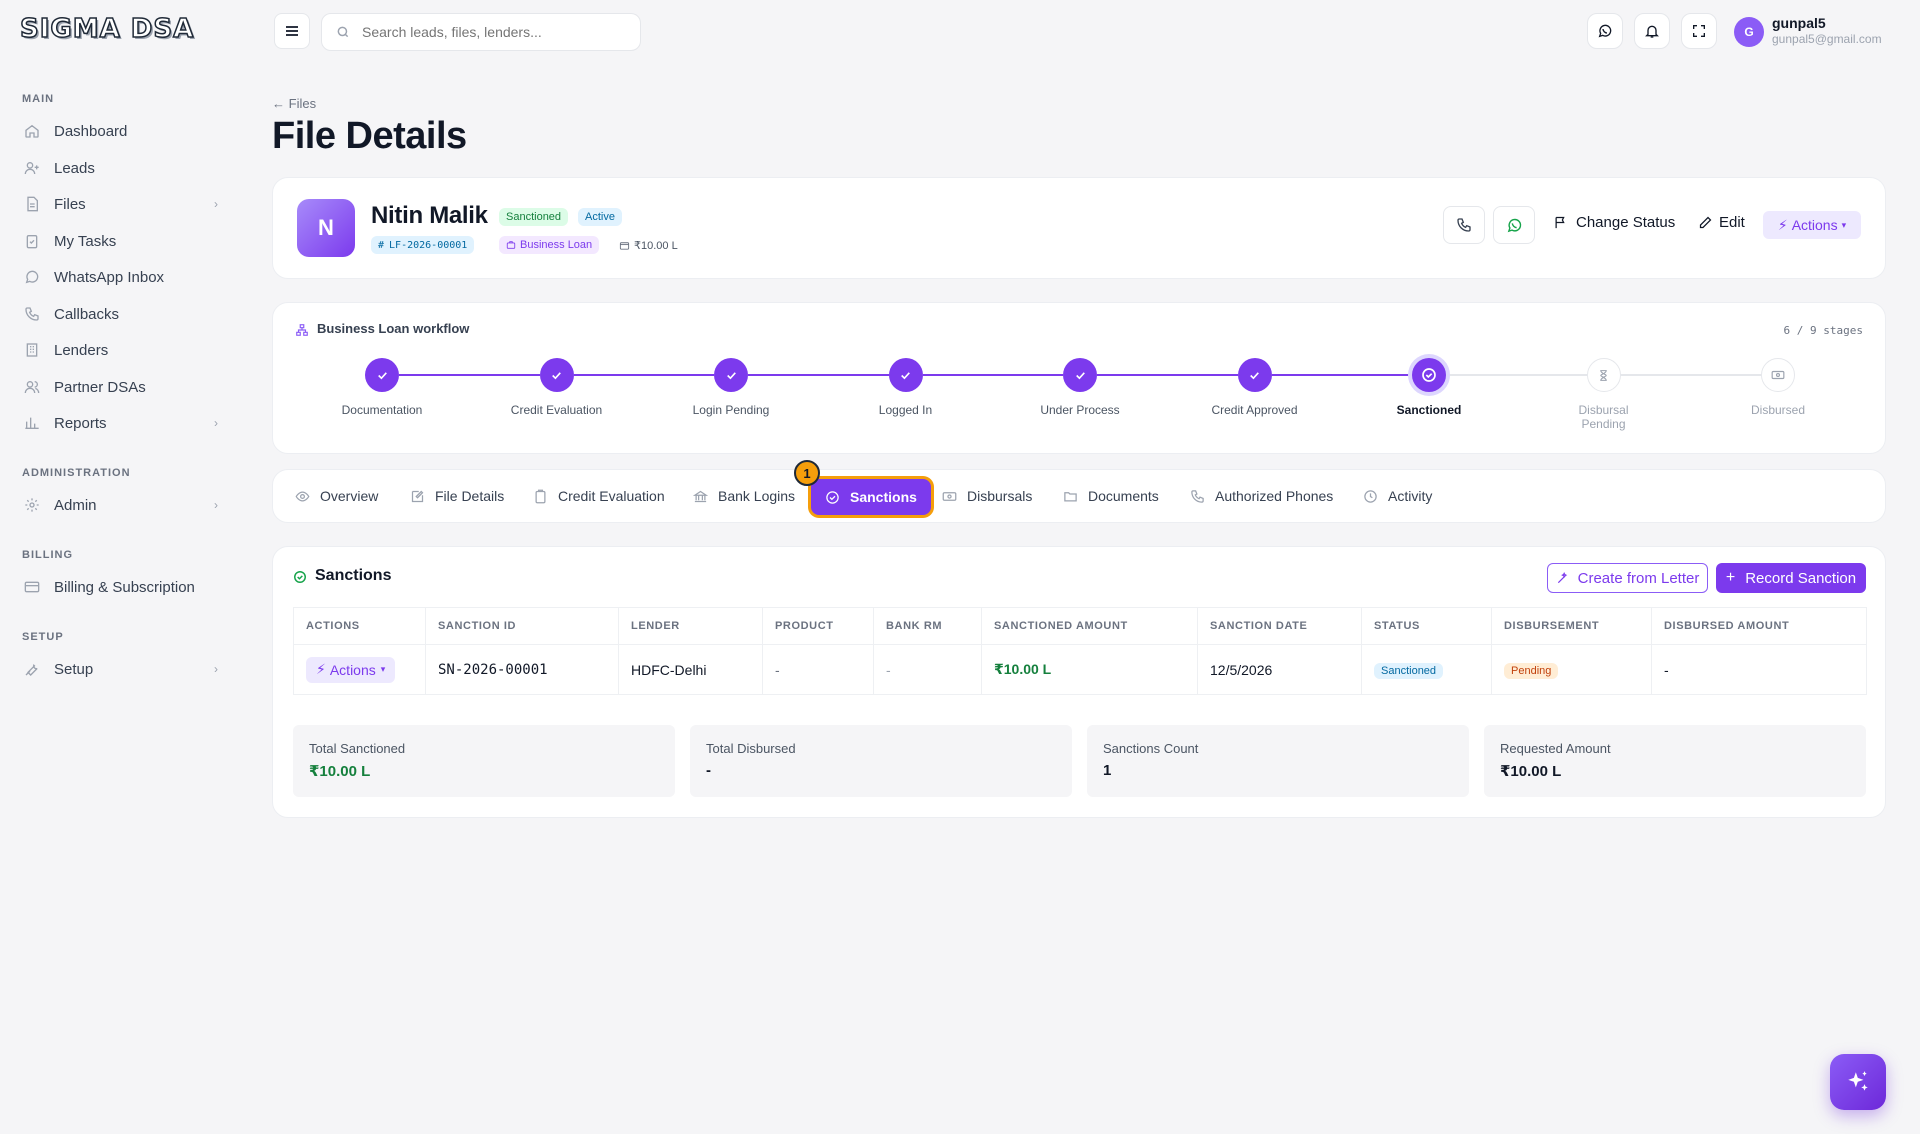 The image size is (1920, 1134). I want to click on tab-overview: Overview, so click(336, 496).